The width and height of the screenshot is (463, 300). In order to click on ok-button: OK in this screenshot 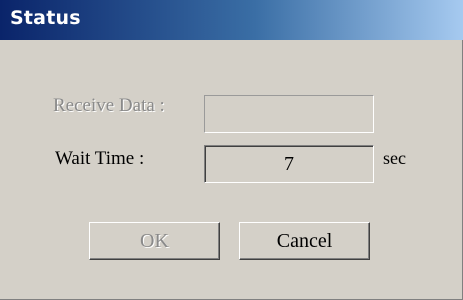, I will do `click(154, 241)`.